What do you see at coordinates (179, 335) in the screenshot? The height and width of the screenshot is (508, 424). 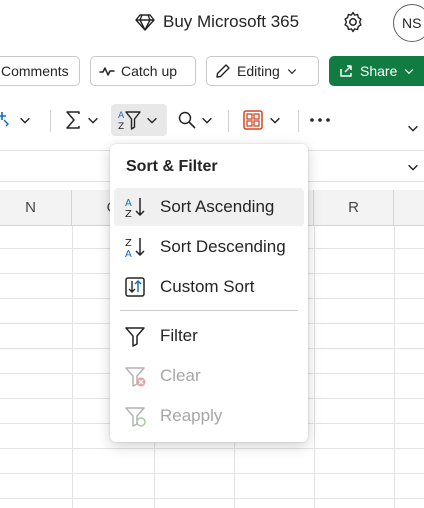 I see `filter-label: Filter` at bounding box center [179, 335].